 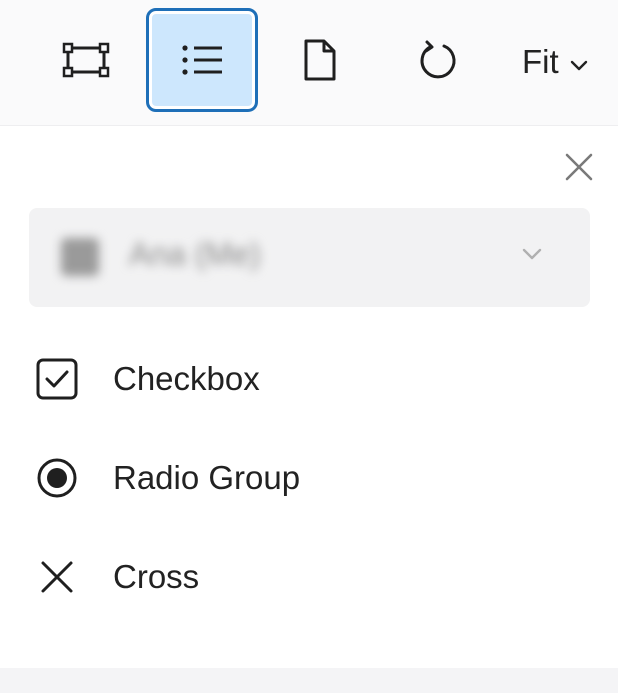 I want to click on document-icon, so click(x=320, y=60).